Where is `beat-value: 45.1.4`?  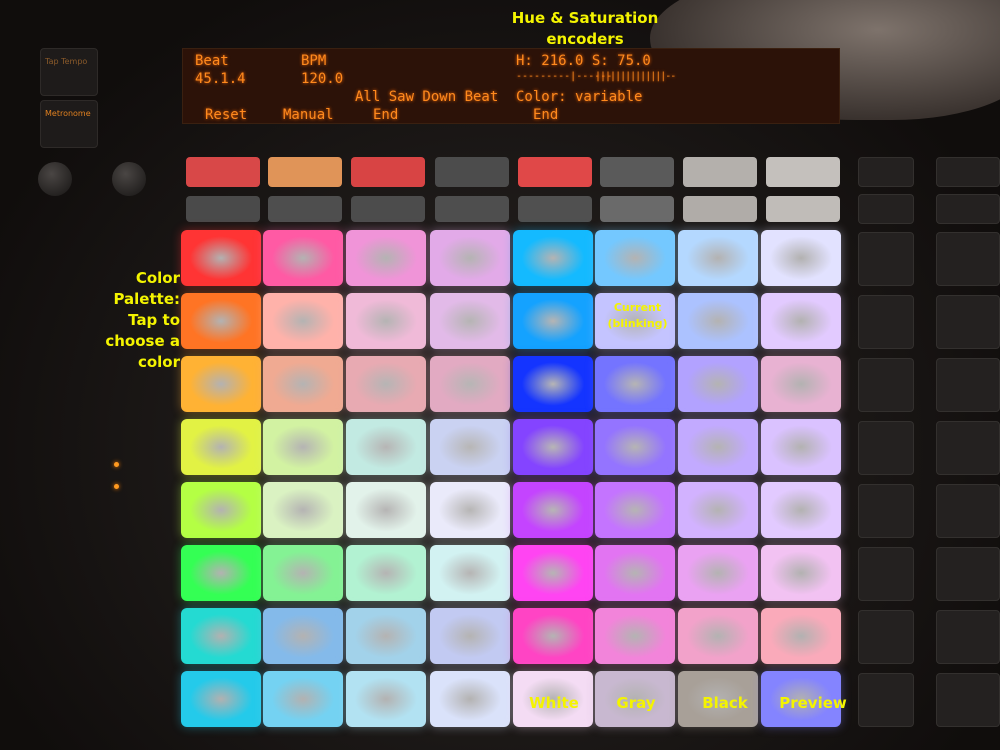
beat-value: 45.1.4 is located at coordinates (220, 79).